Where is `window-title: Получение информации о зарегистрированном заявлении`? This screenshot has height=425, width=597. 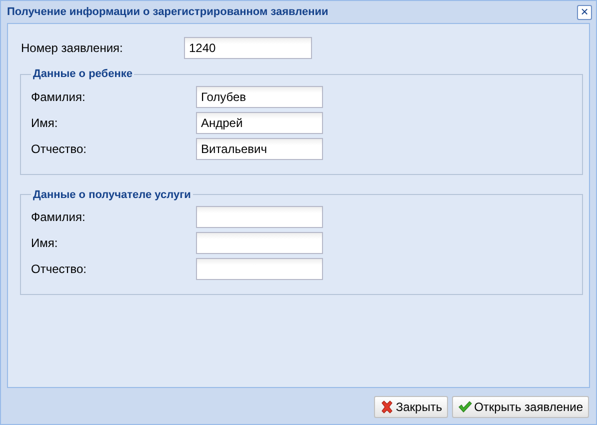
window-title: Получение информации о зарегистрированном заявлении is located at coordinates (167, 12).